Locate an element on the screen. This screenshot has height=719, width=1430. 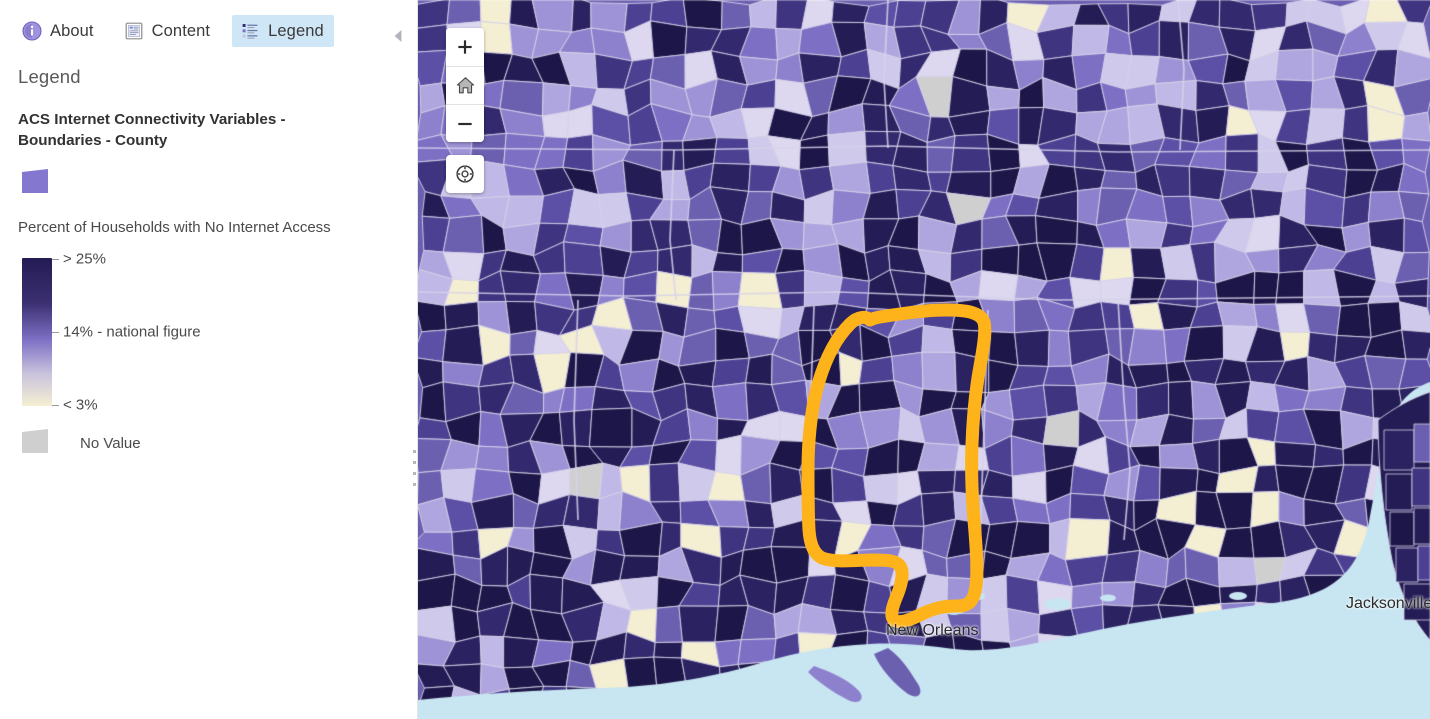
ramp-tick-high is located at coordinates (55, 260).